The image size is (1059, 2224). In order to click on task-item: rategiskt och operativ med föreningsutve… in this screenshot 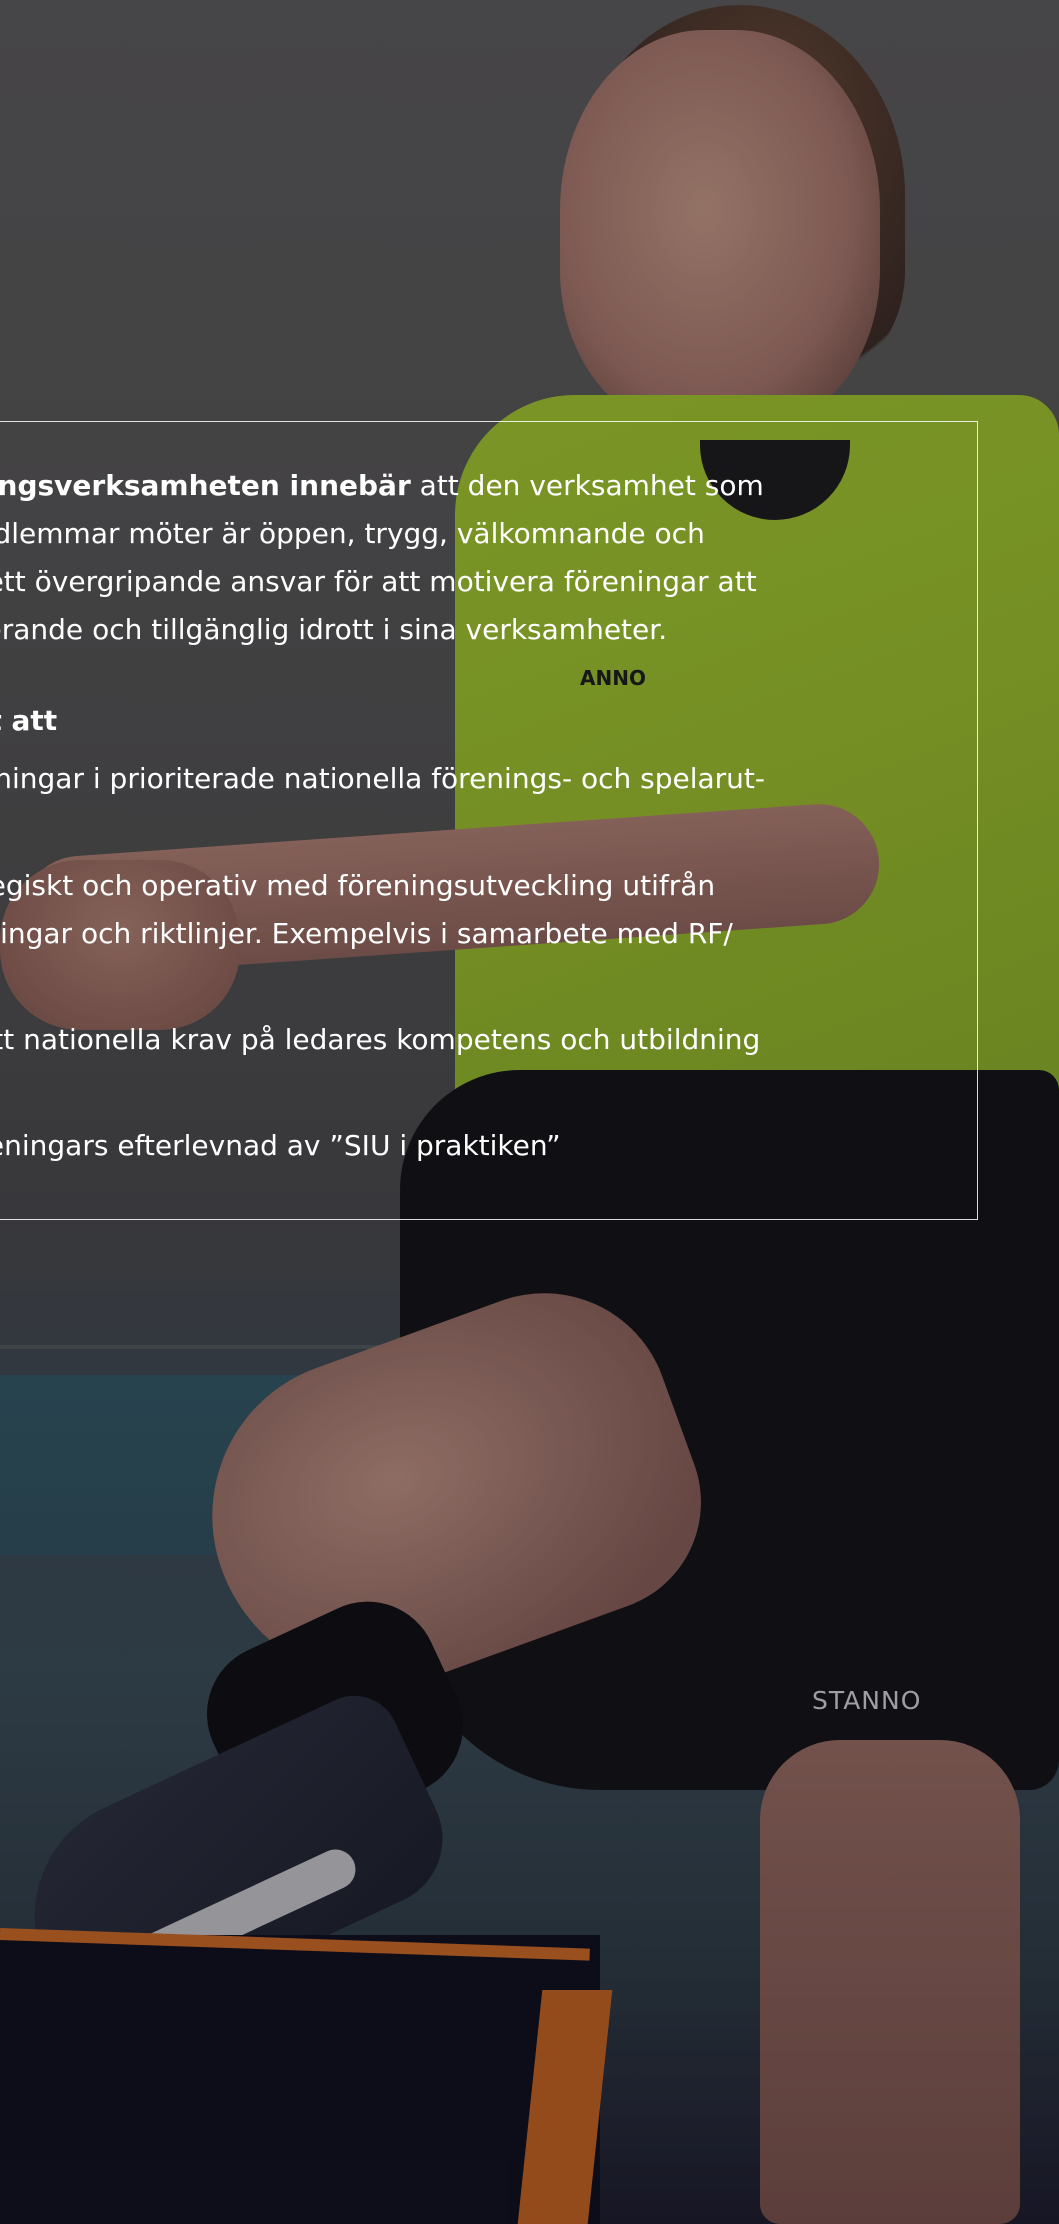, I will do `click(366, 910)`.